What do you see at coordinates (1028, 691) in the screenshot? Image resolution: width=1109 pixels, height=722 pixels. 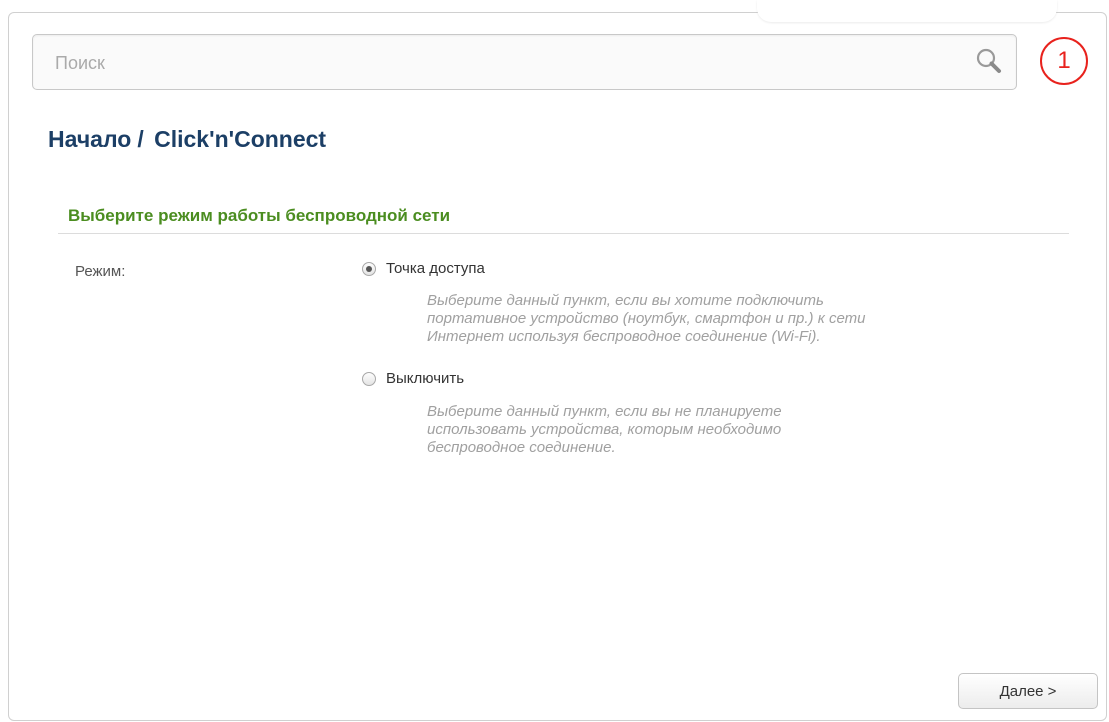 I see `next-button: Далее >` at bounding box center [1028, 691].